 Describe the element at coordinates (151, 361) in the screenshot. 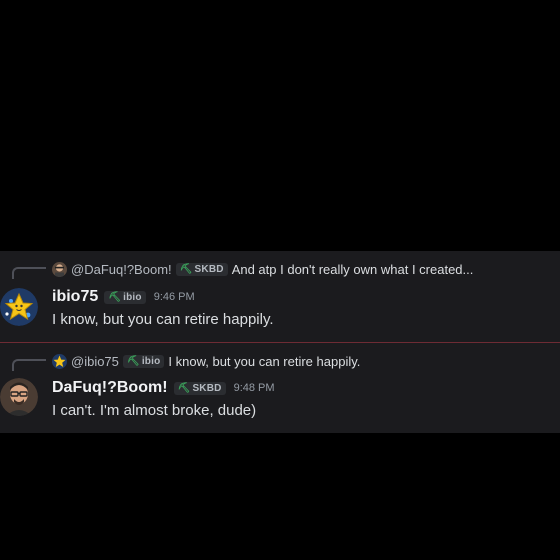

I see `reply-tag-label: ibio` at that location.